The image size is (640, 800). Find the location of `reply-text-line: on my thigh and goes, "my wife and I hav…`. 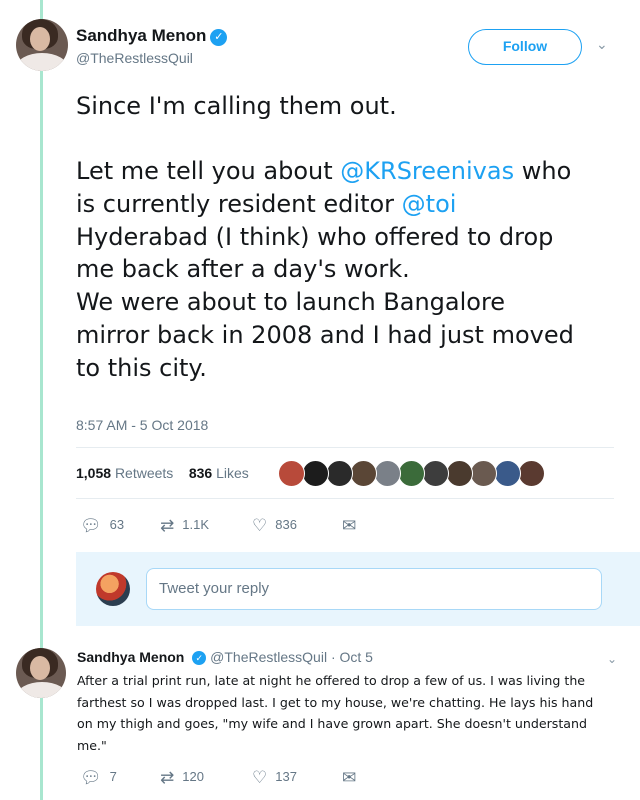

reply-text-line: on my thigh and goes, "my wife and I hav… is located at coordinates (332, 723).